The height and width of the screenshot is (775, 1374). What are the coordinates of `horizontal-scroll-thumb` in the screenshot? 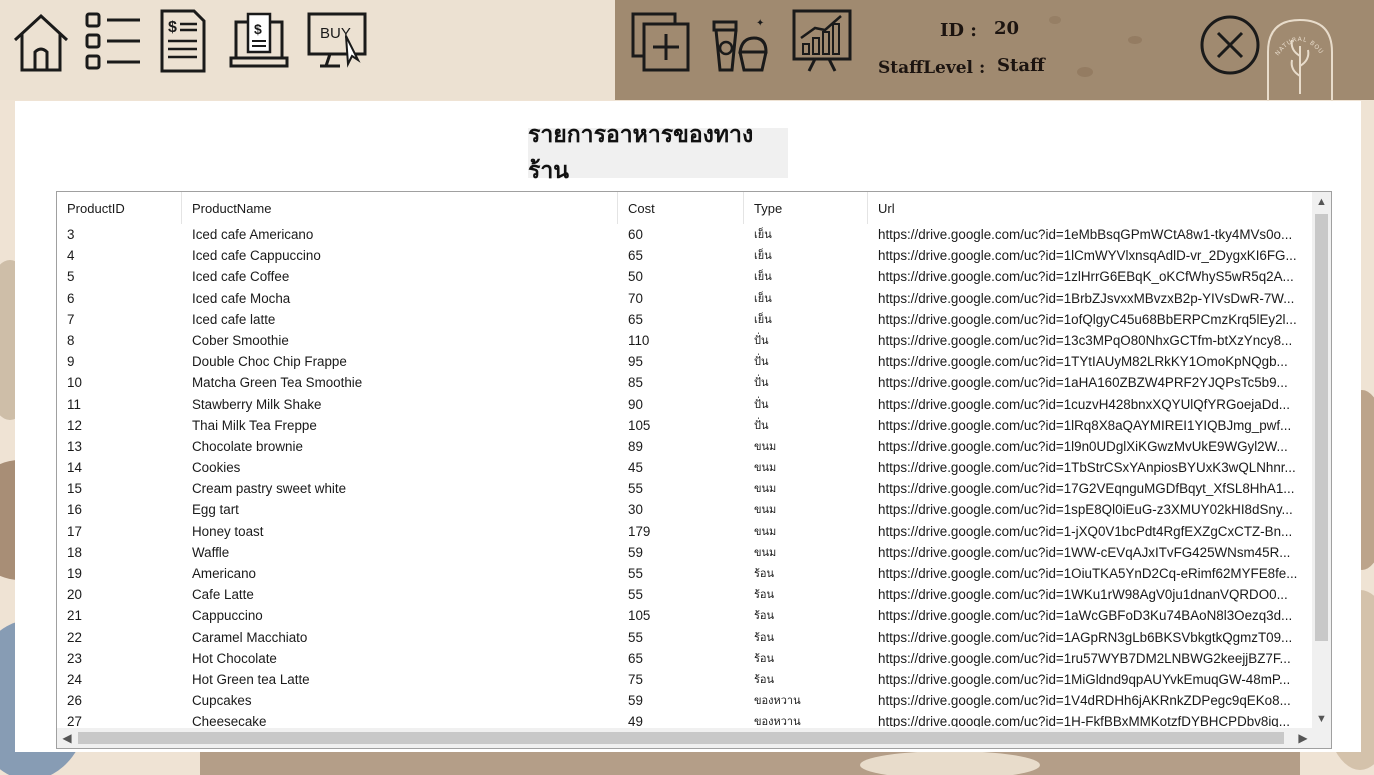 It's located at (681, 738).